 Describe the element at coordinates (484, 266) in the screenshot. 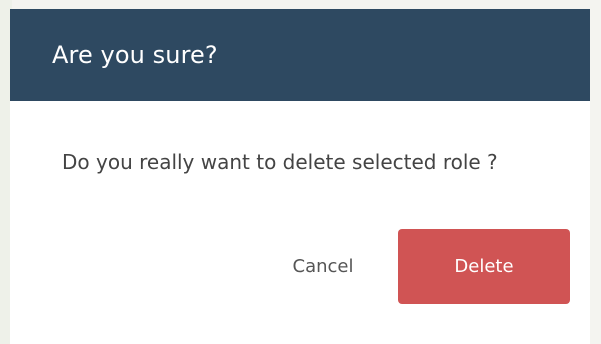

I see `delete-button: Delete` at that location.